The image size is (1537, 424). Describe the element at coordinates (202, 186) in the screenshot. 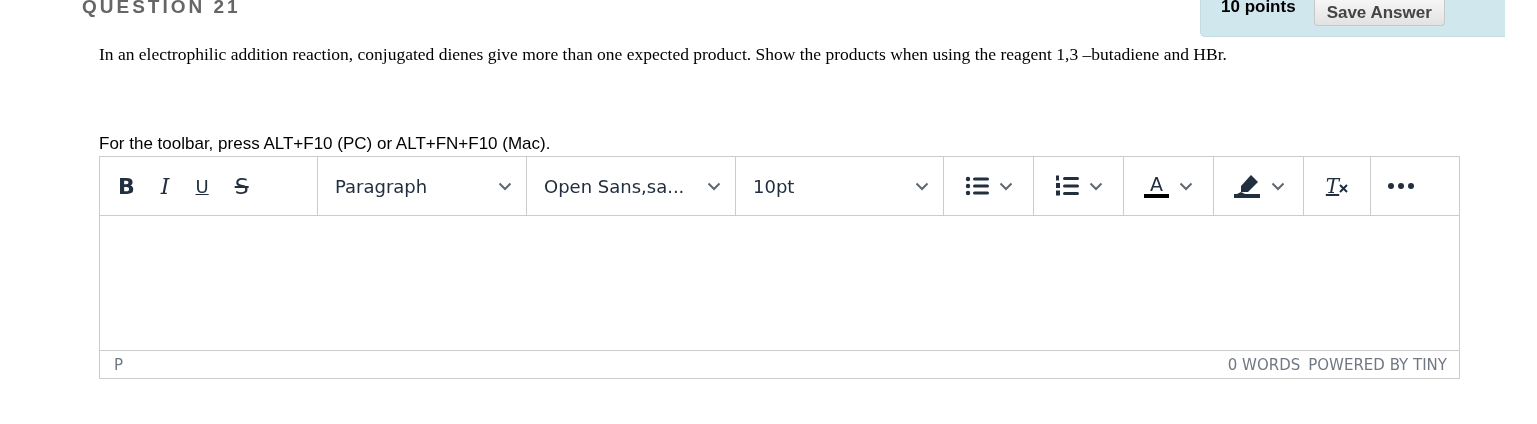

I see `underline-button: U` at that location.